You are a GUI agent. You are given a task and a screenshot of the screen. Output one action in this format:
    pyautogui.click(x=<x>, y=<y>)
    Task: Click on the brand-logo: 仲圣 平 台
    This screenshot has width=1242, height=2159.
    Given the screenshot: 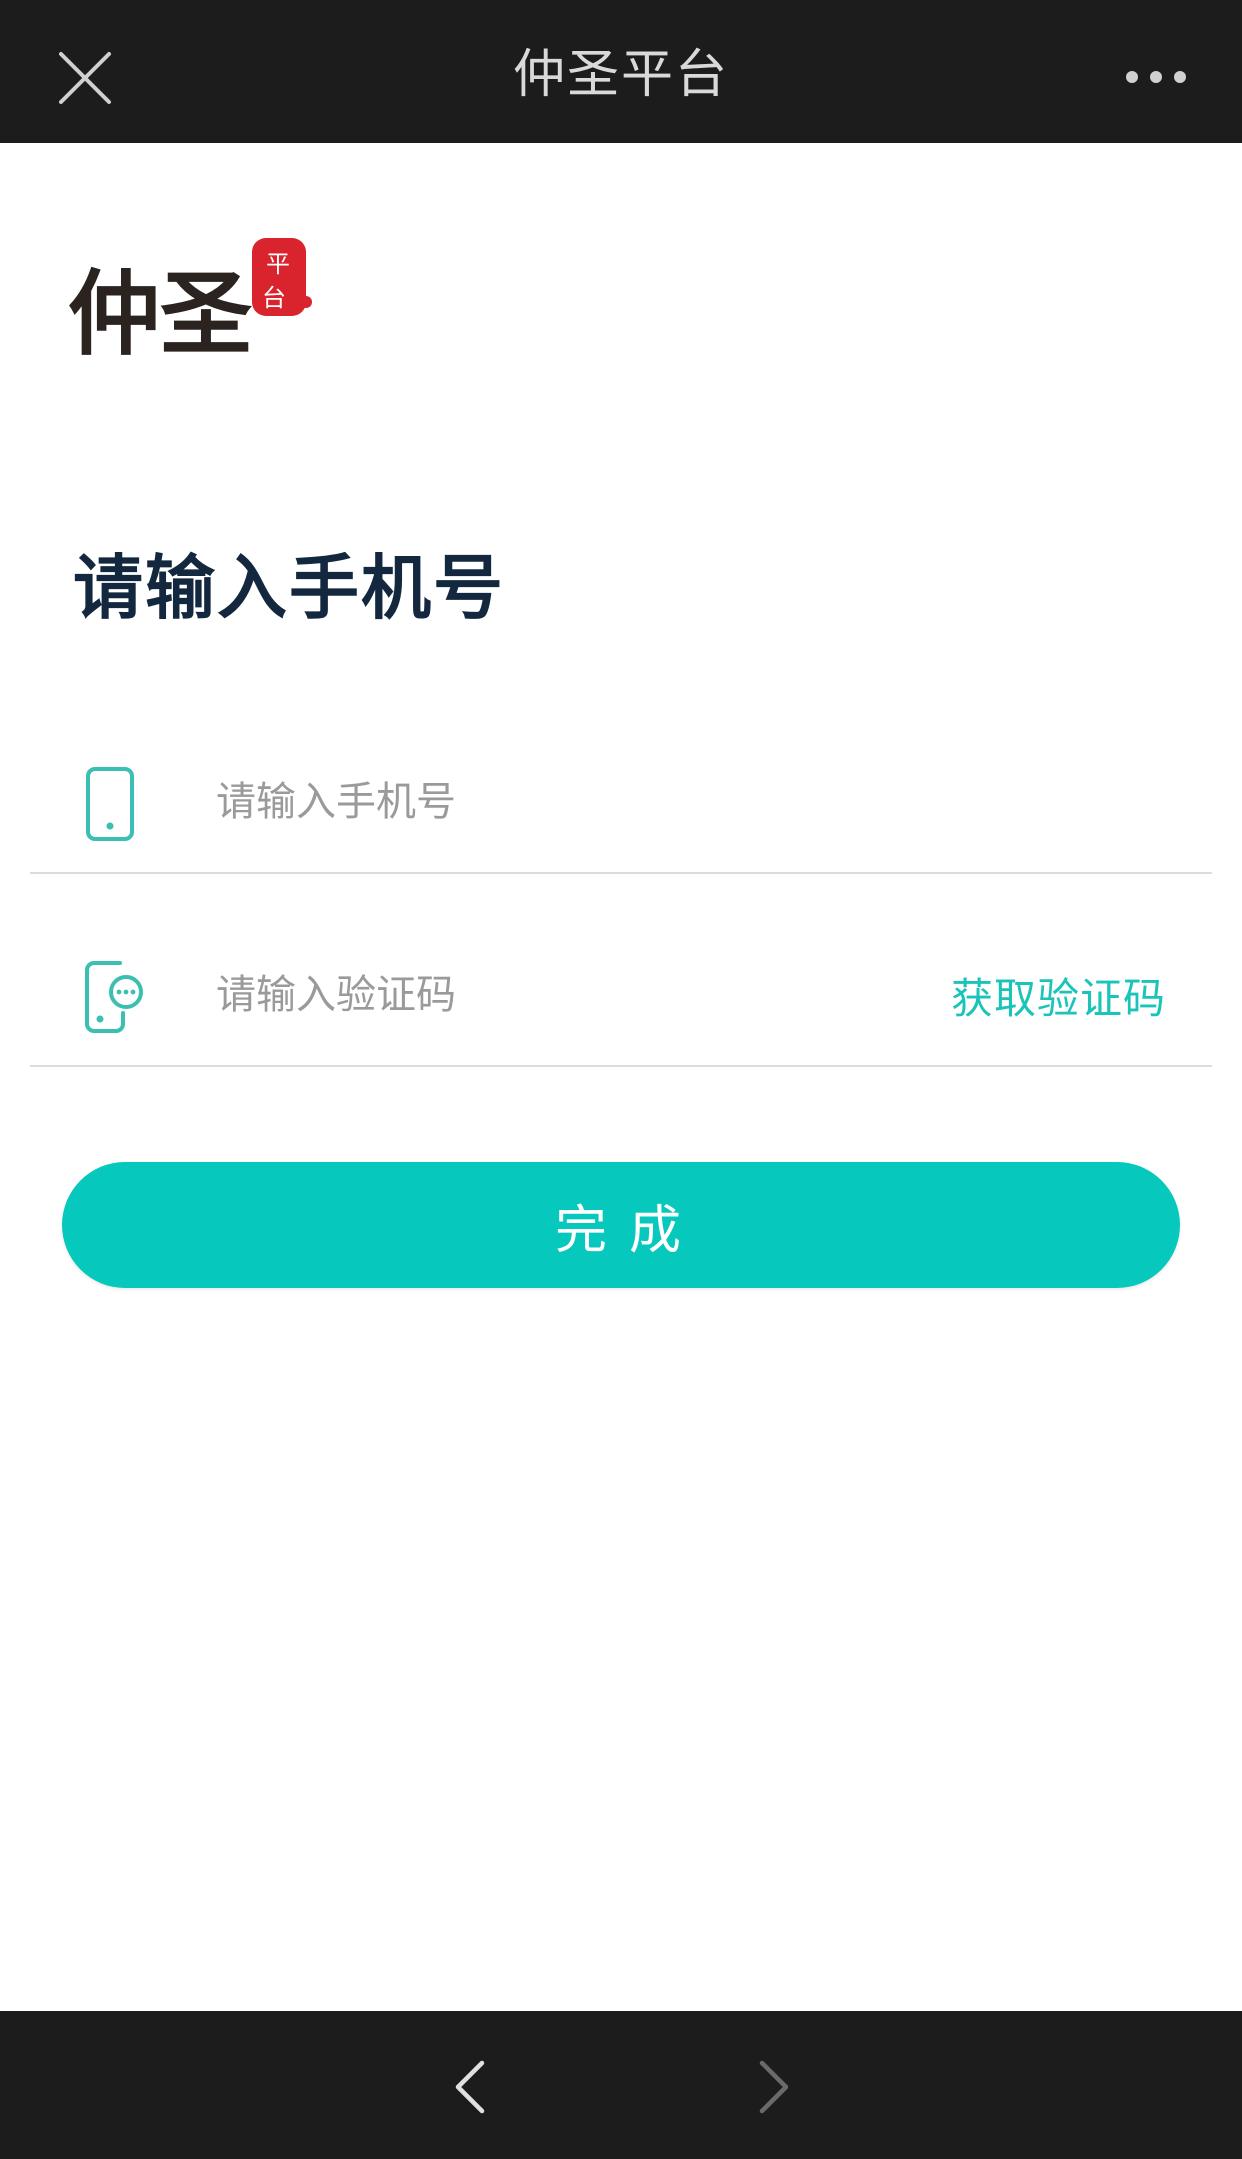 What is the action you would take?
    pyautogui.click(x=198, y=303)
    